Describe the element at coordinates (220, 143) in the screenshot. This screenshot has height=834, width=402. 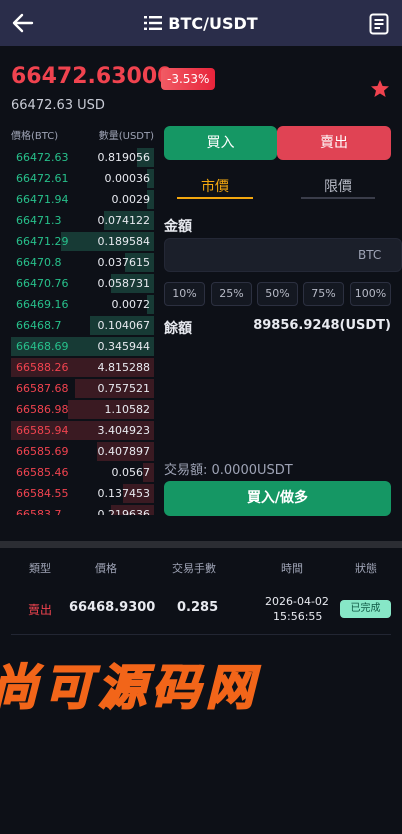
I see `buy-tab-button: 買入` at that location.